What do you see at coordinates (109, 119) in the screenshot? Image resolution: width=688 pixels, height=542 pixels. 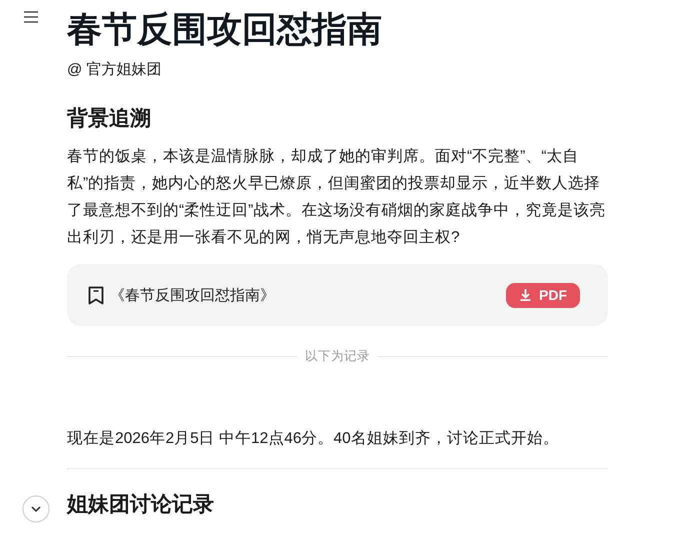 I see `section-heading: 背景追溯` at bounding box center [109, 119].